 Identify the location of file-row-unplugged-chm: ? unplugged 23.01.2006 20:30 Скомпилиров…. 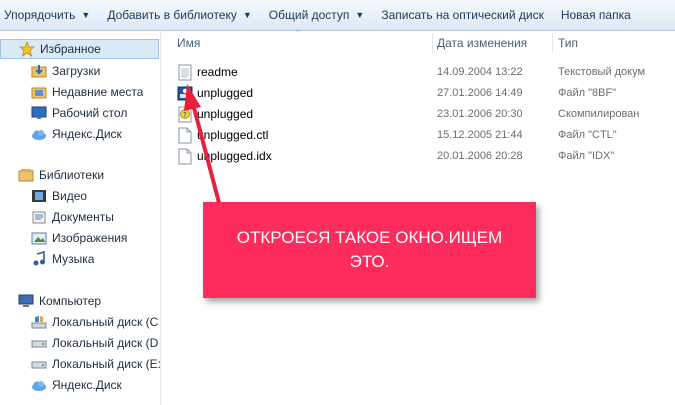
(418, 114).